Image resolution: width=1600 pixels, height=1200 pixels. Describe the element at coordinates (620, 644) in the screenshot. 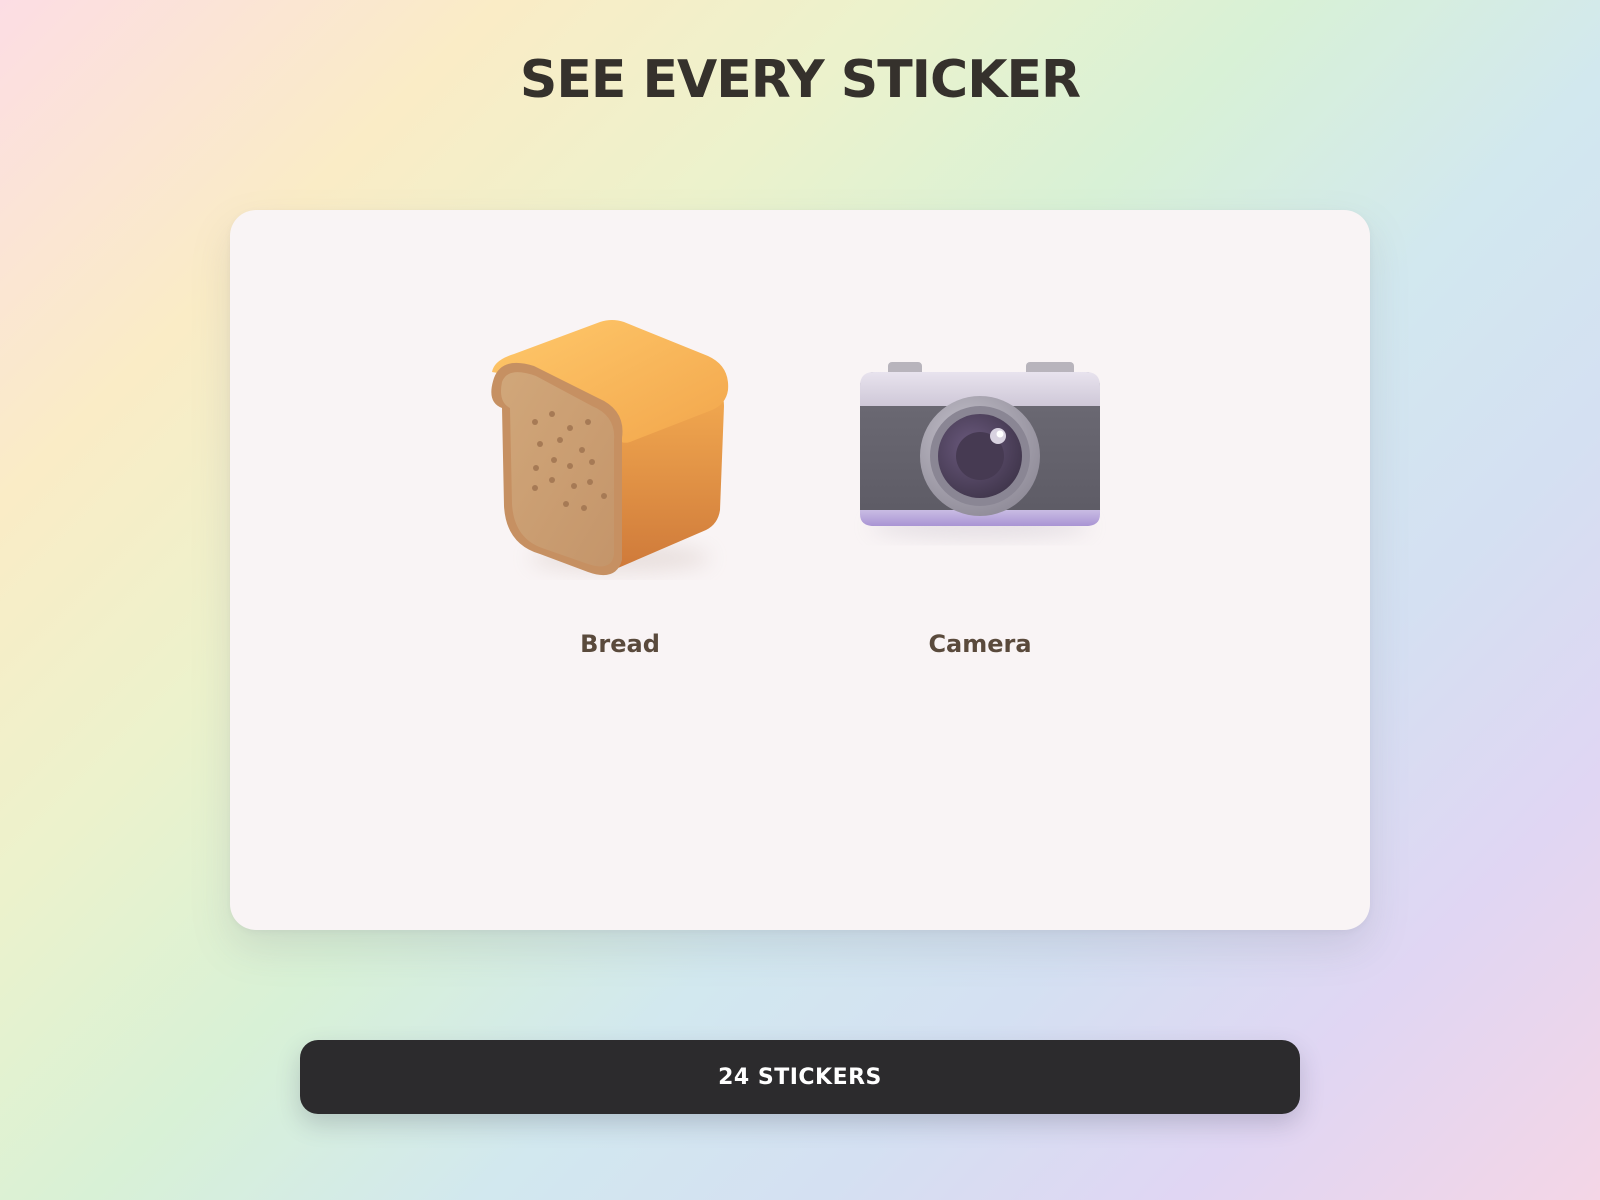

I see `sticker-label-bread: Bread` at that location.